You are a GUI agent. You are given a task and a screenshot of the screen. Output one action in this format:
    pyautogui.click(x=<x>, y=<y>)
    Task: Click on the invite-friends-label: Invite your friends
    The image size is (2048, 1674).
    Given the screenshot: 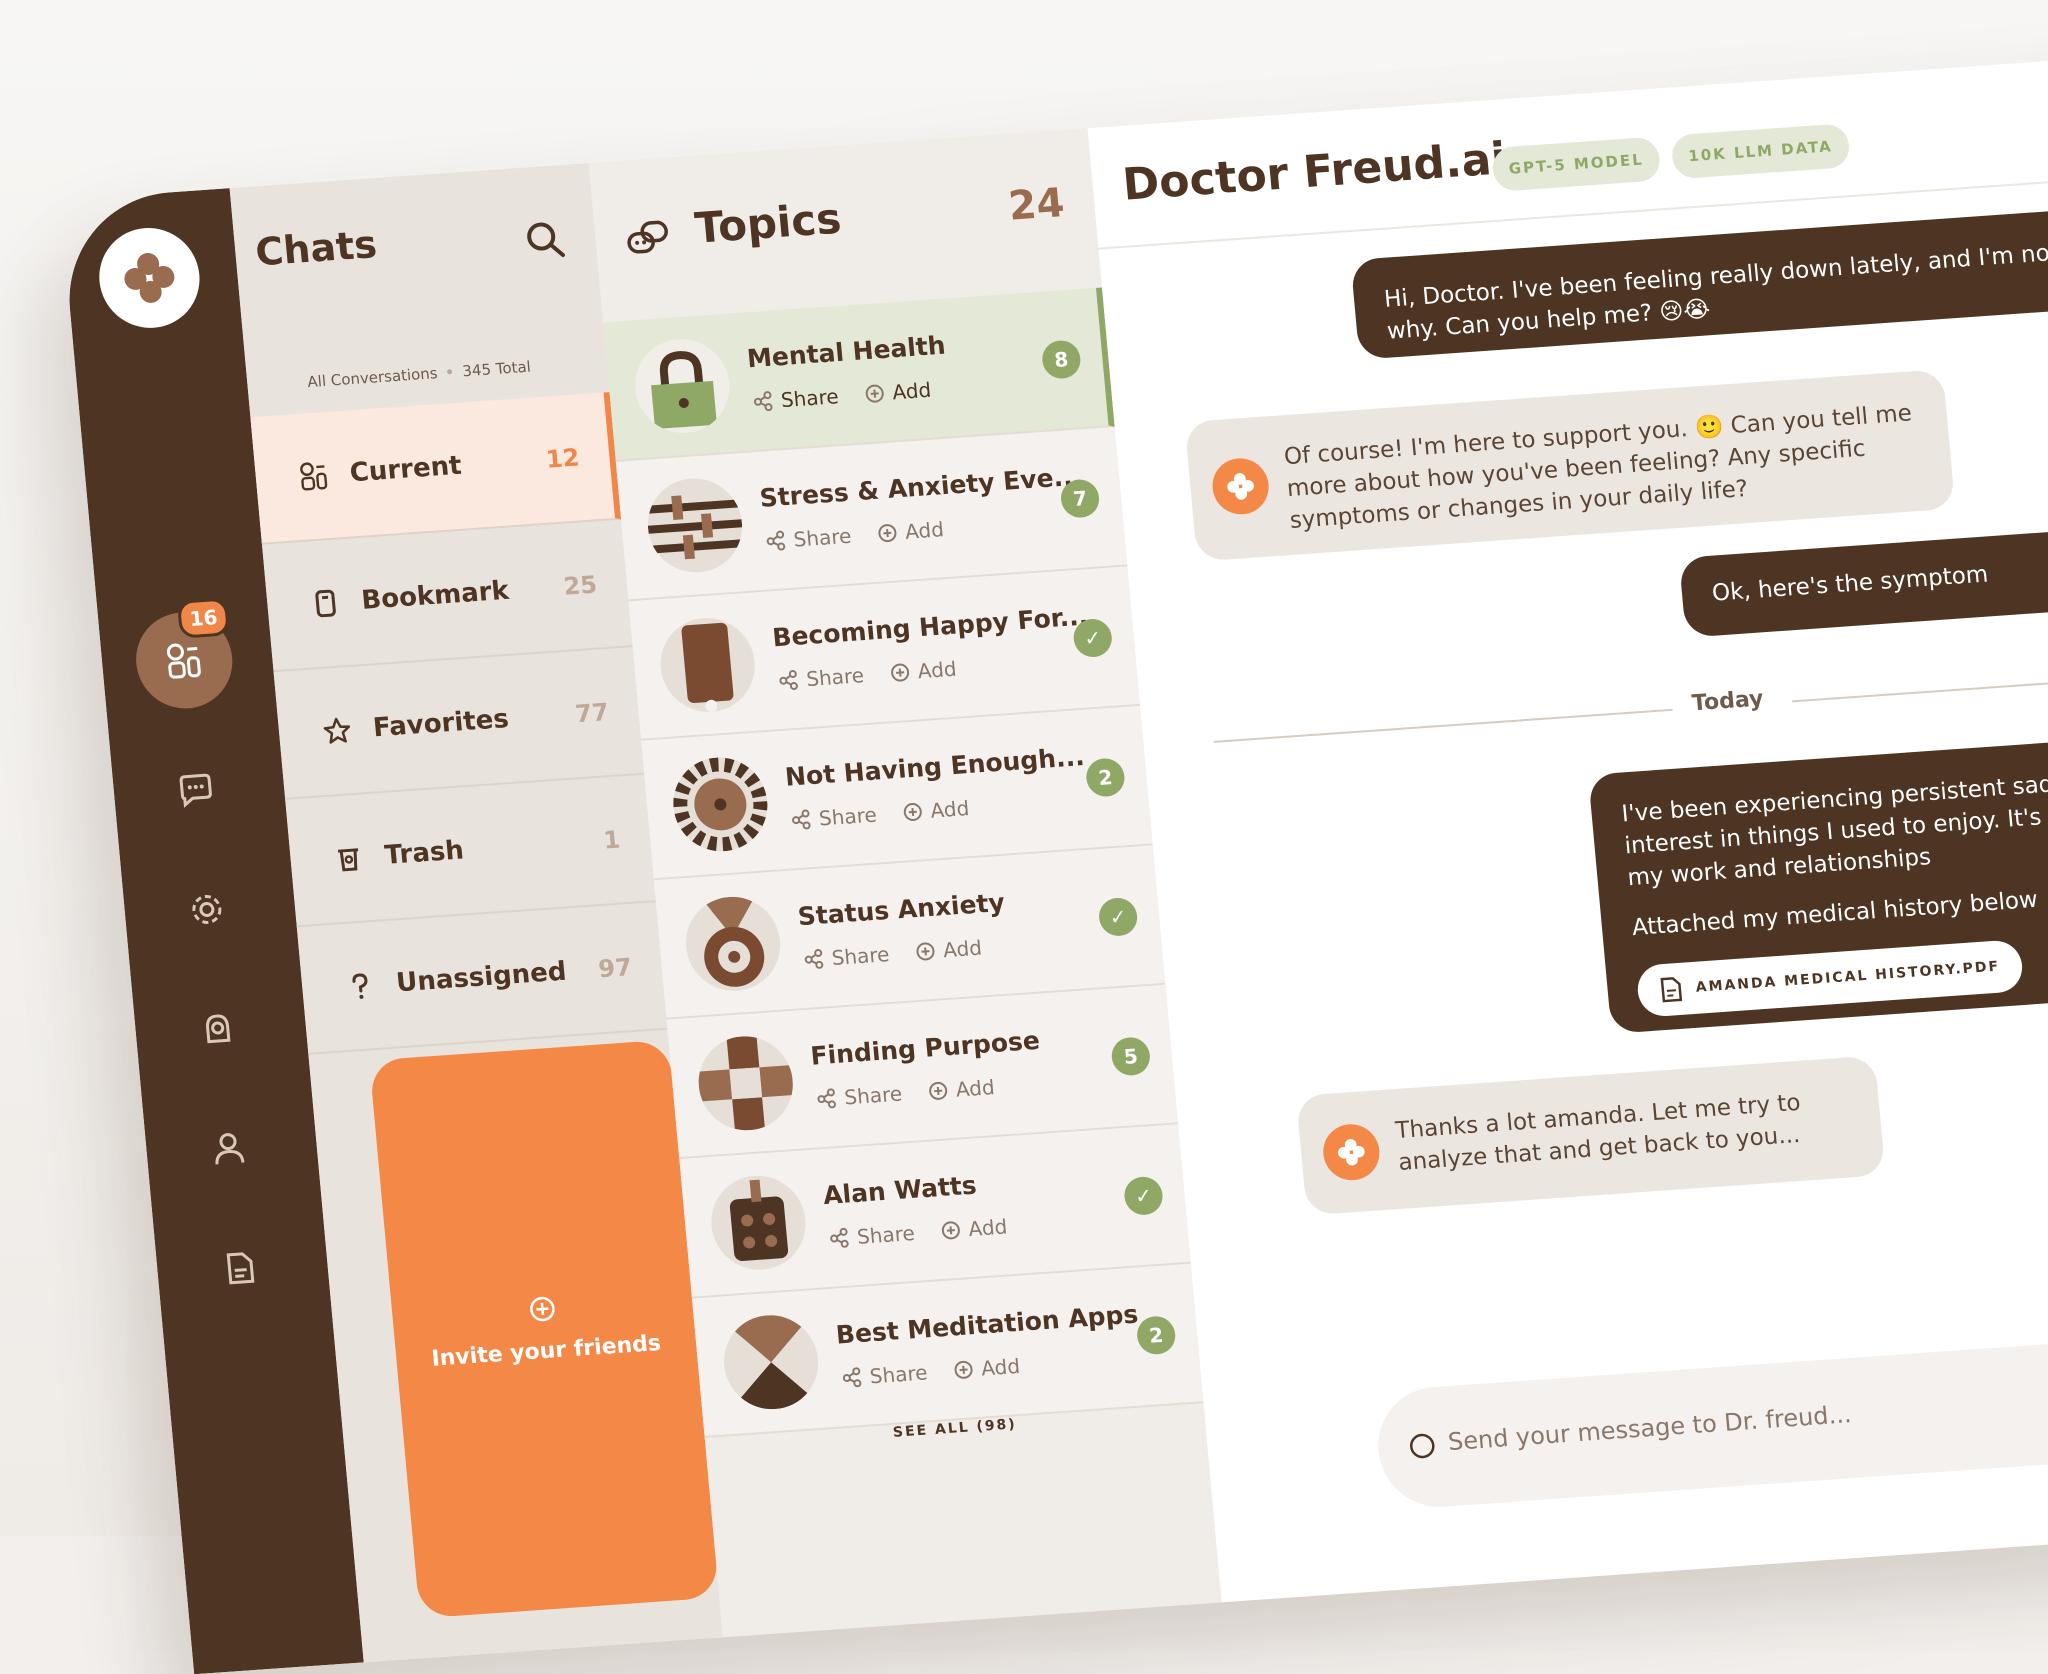 What is the action you would take?
    pyautogui.click(x=546, y=1350)
    